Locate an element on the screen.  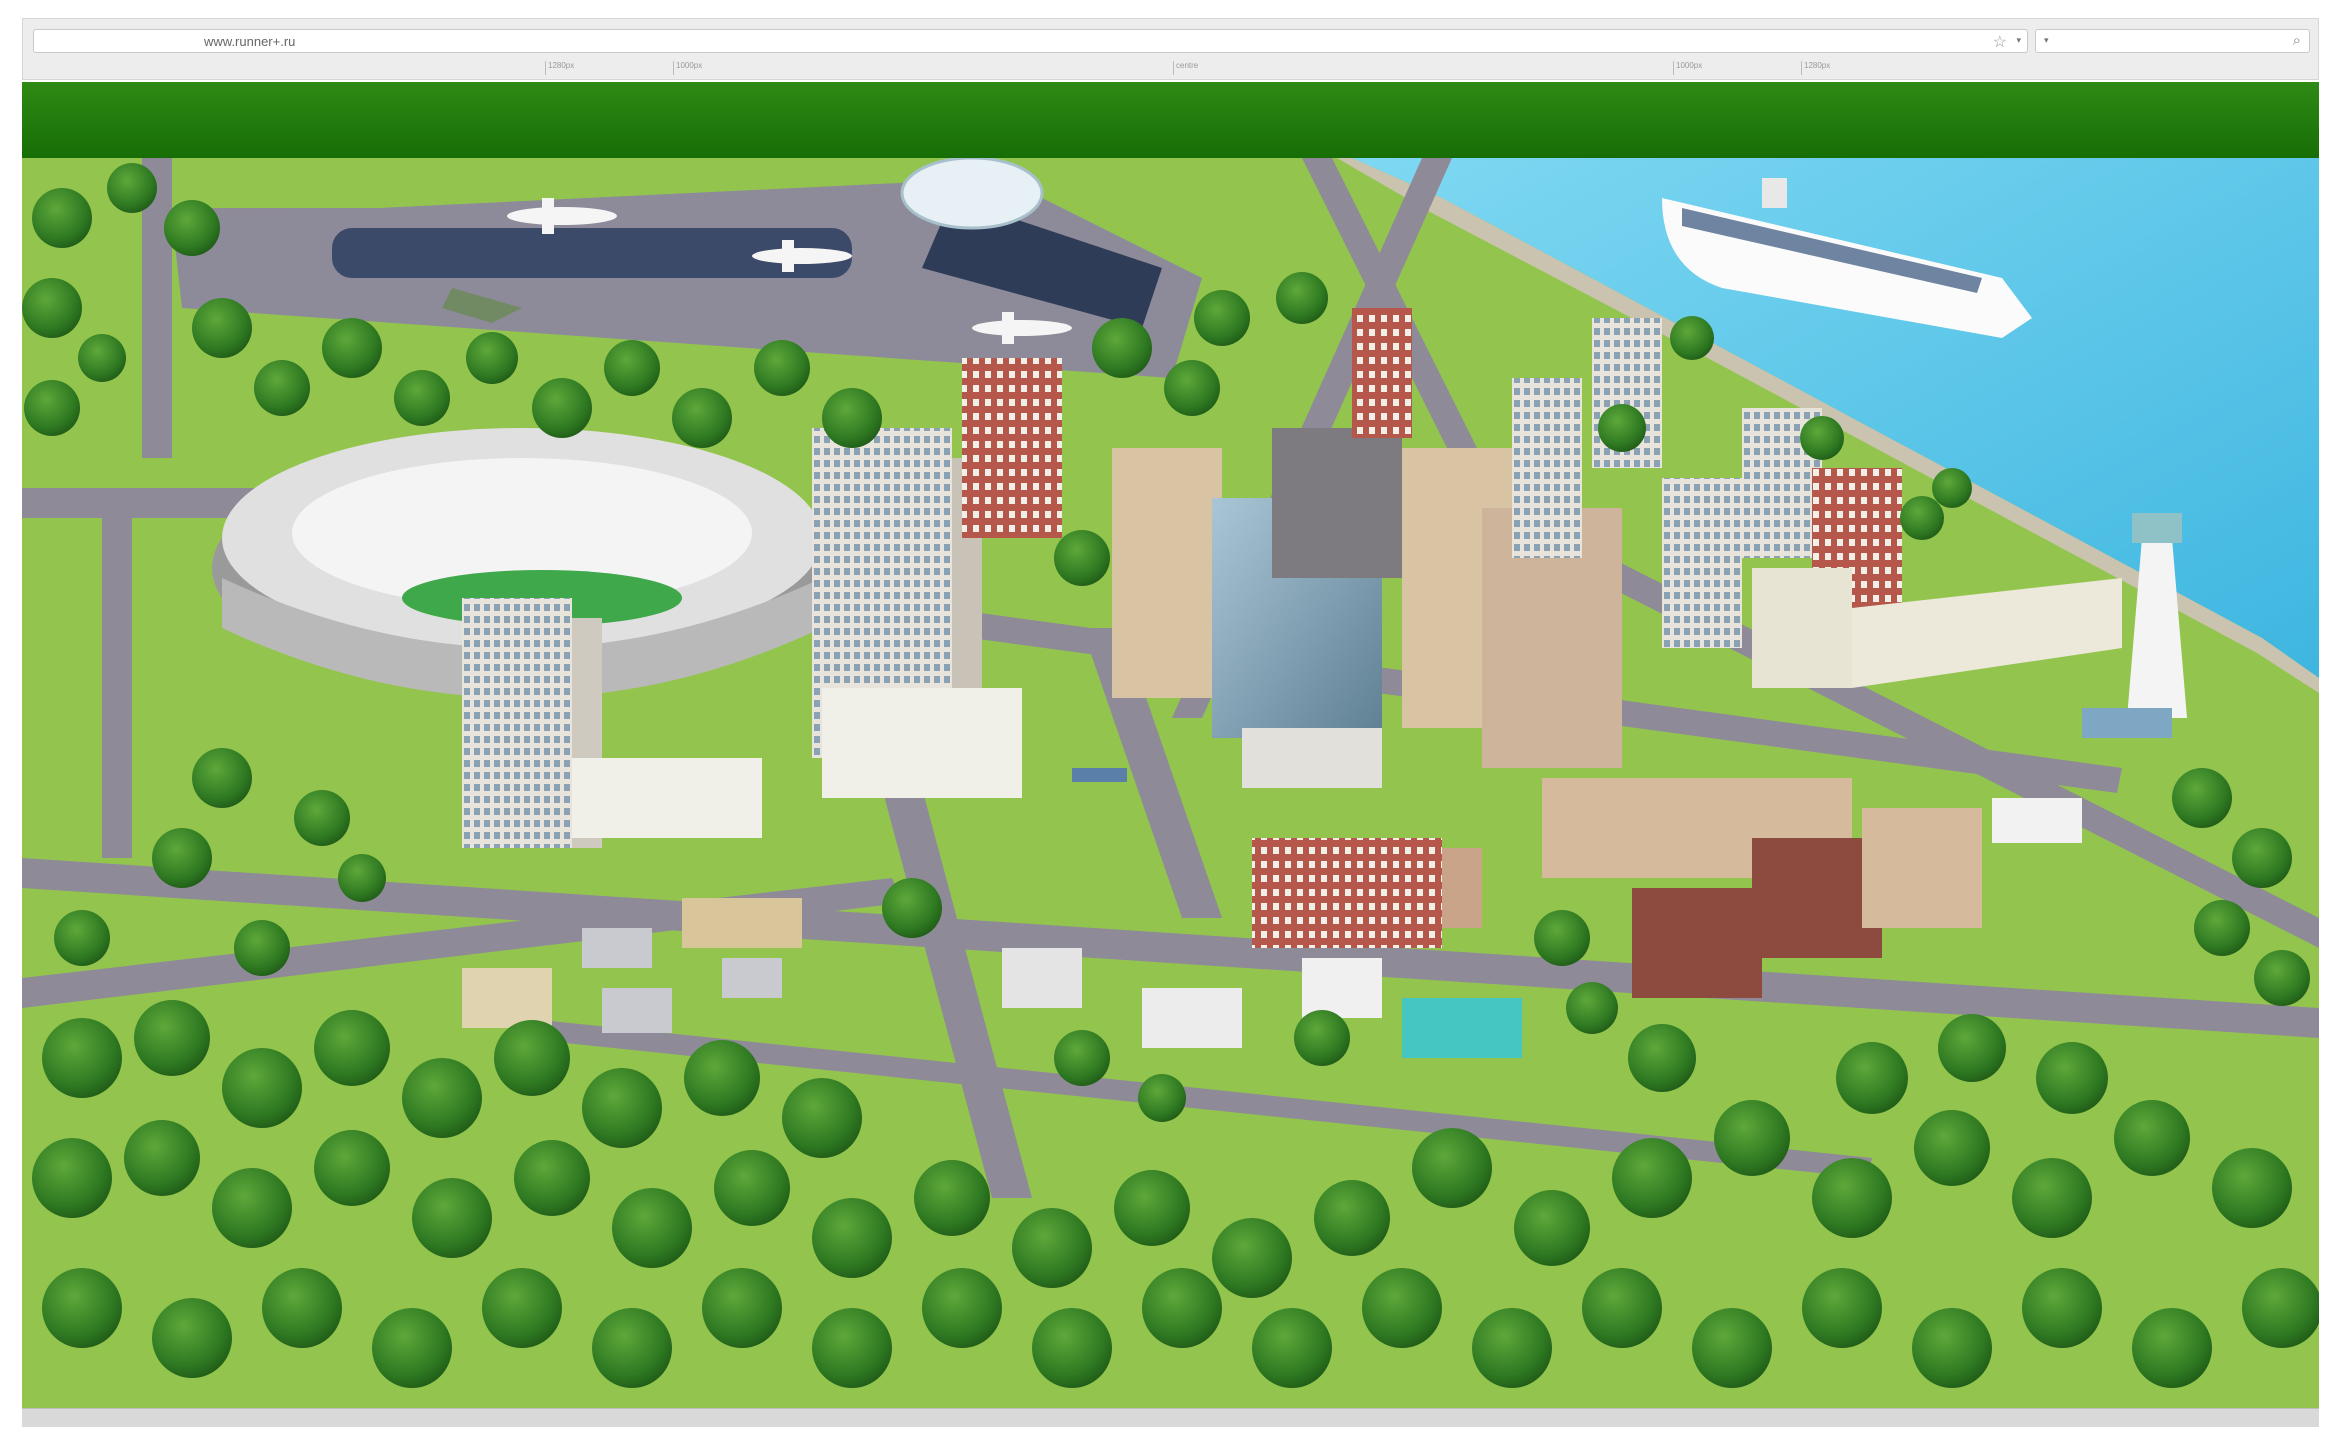
search-icon: ⌕ is located at coordinates (2297, 40).